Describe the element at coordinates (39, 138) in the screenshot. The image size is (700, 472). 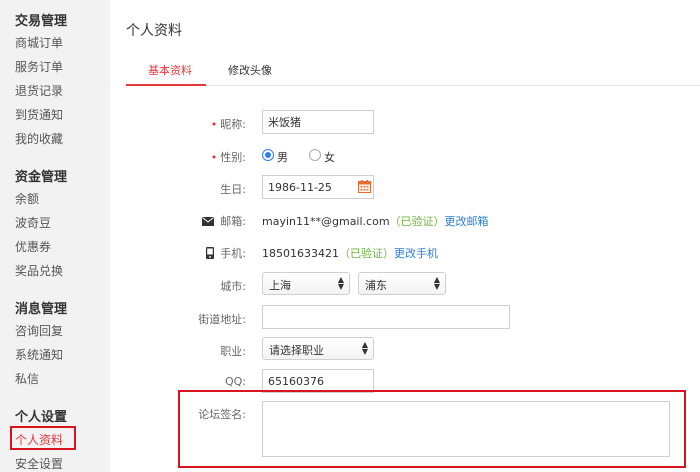
I see `sidebar-item-favorites: 我的收藏` at that location.